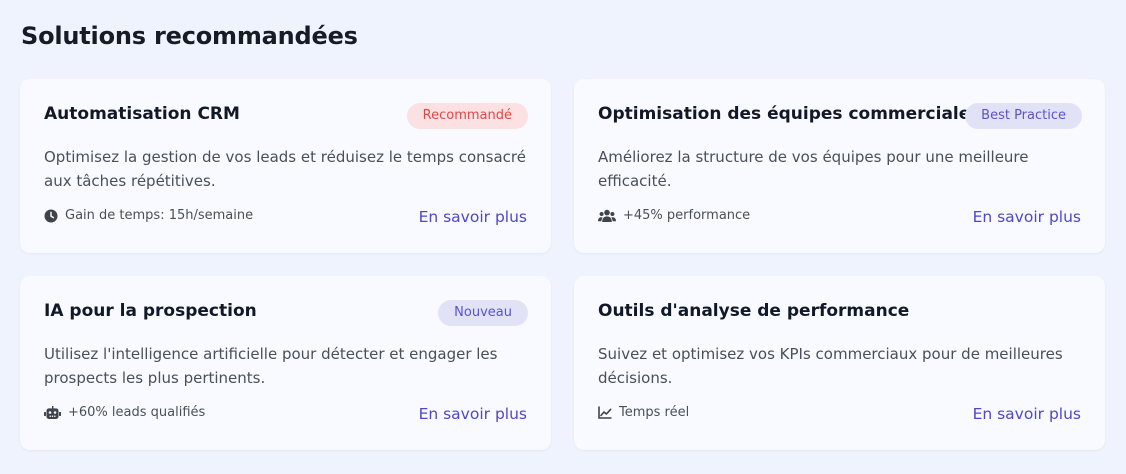 The height and width of the screenshot is (474, 1126). I want to click on card-meta: +60% leads qualifiés, so click(124, 412).